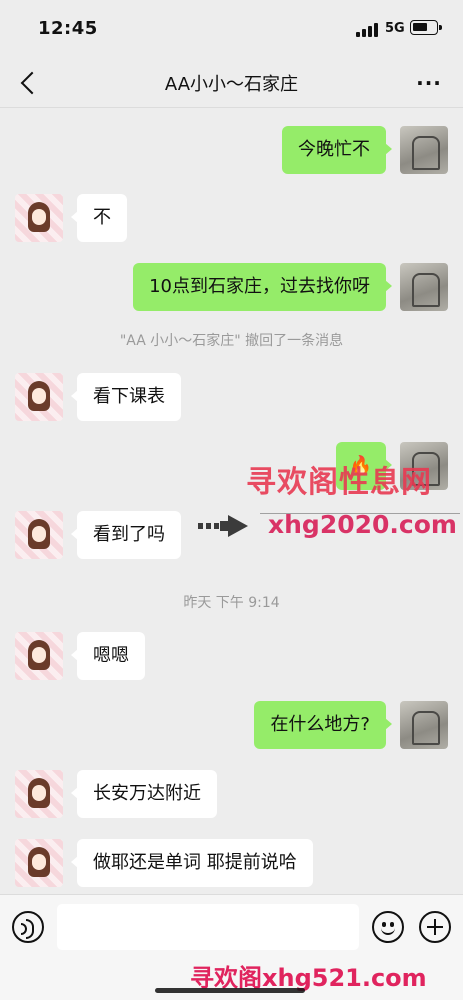 The width and height of the screenshot is (463, 1000). Describe the element at coordinates (126, 535) in the screenshot. I see `message-bubble-received: 看到了吗` at that location.